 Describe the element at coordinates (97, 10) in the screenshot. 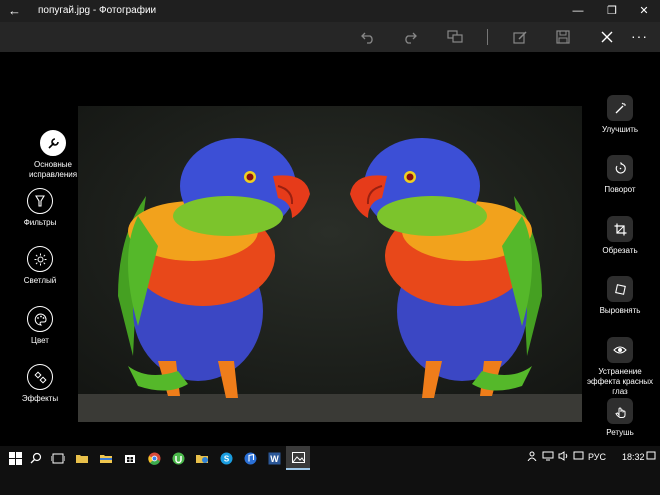

I see `window-title: попугай.jpg - Фотографии` at that location.